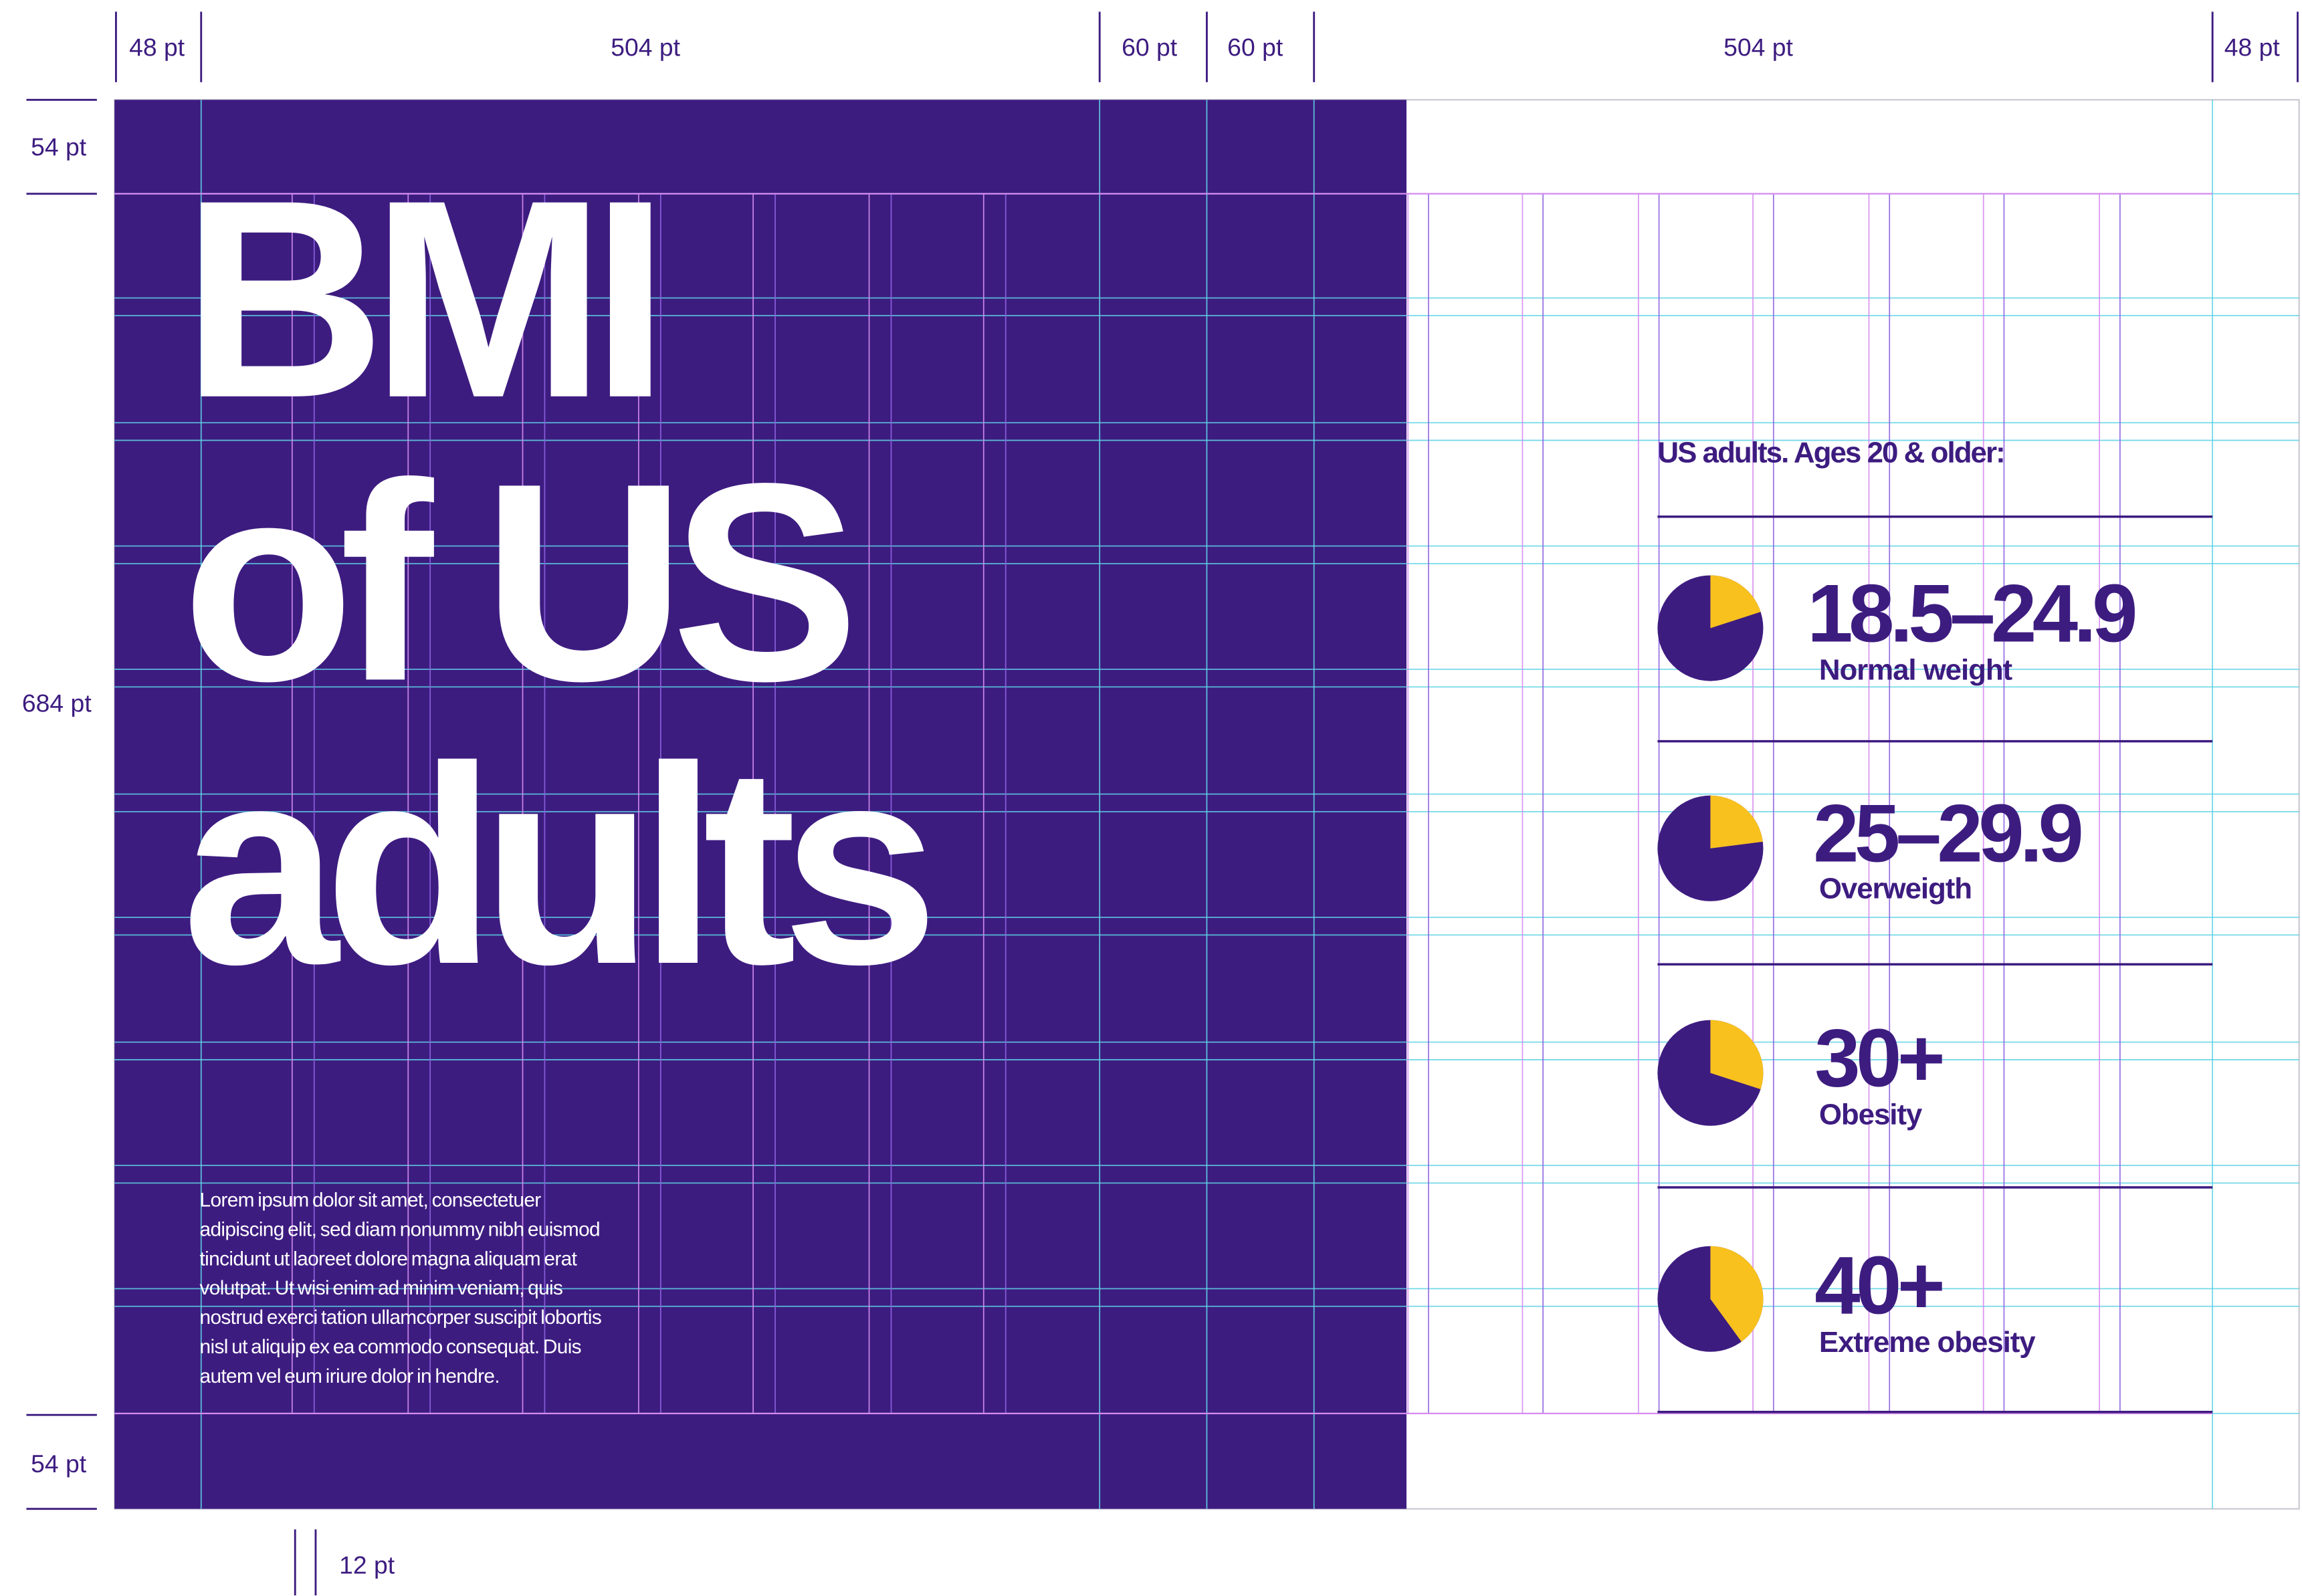 This screenshot has height=1596, width=2302. What do you see at coordinates (59, 1464) in the screenshot?
I see `dimension-label-margin-bottom: 54 pt` at bounding box center [59, 1464].